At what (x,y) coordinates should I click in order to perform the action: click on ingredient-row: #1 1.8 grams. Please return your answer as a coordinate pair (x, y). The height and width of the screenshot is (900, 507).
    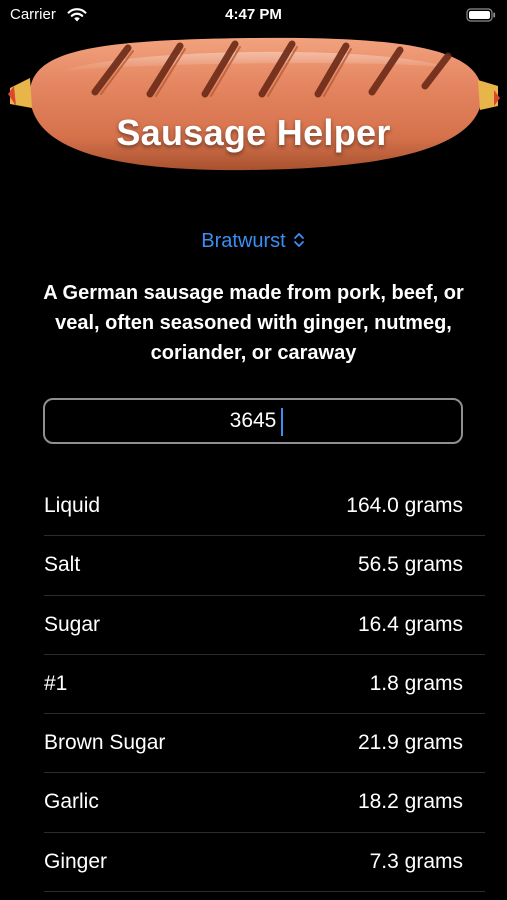
    Looking at the image, I should click on (264, 685).